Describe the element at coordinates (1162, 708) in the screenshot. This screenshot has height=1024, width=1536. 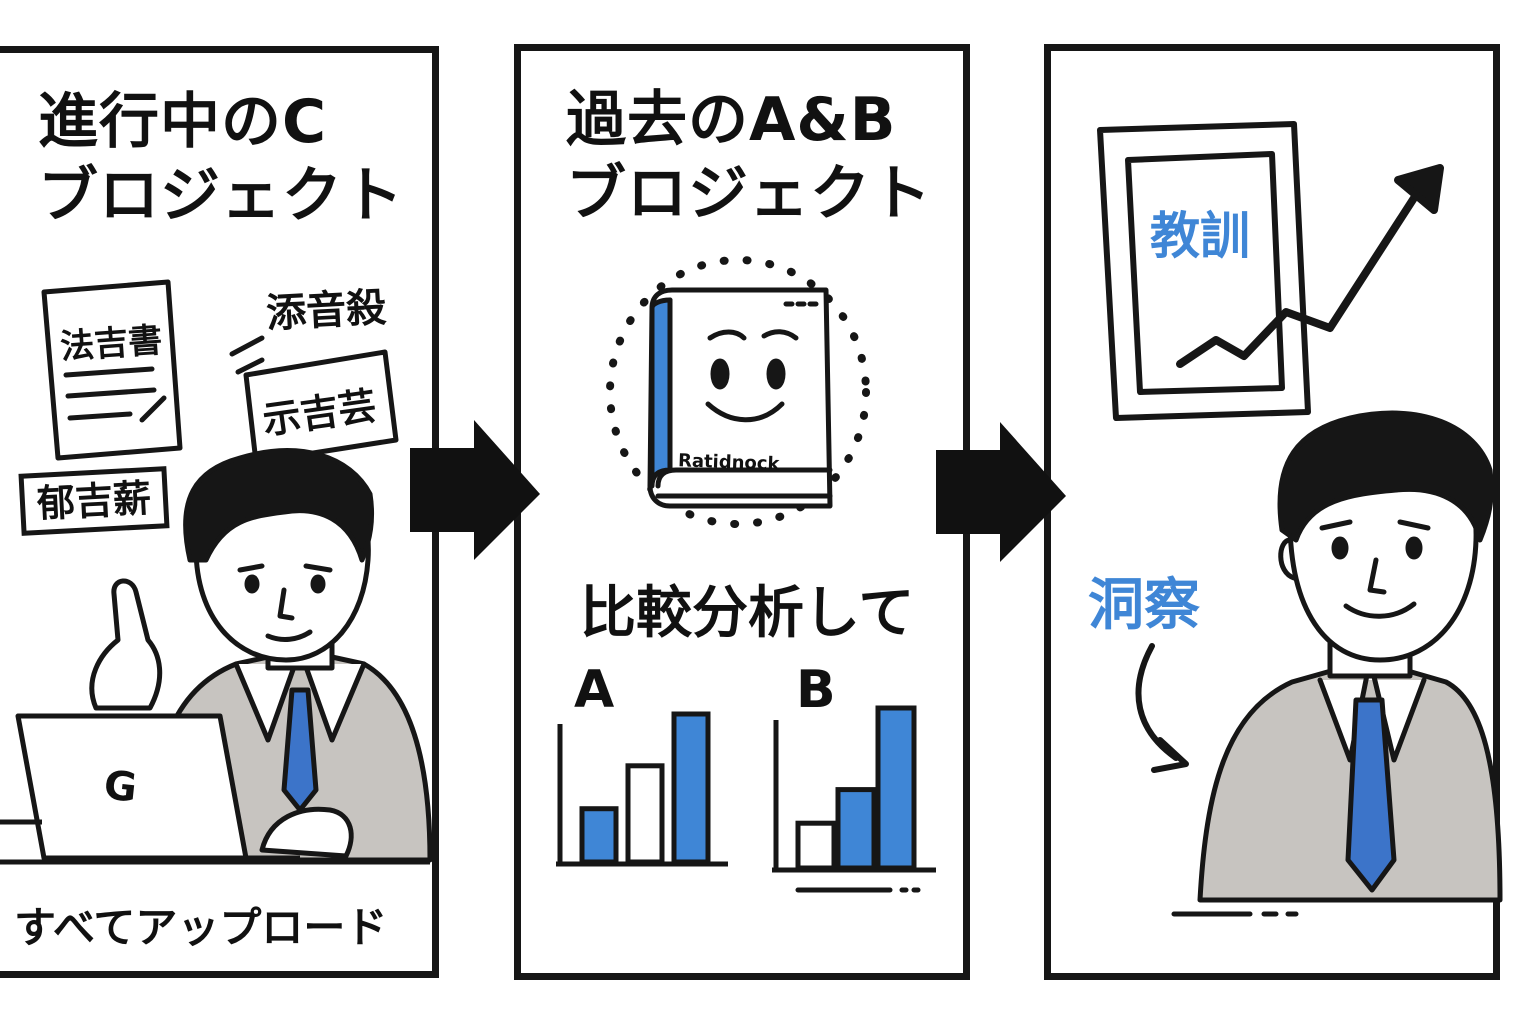
I see `curved-arrow-icon` at that location.